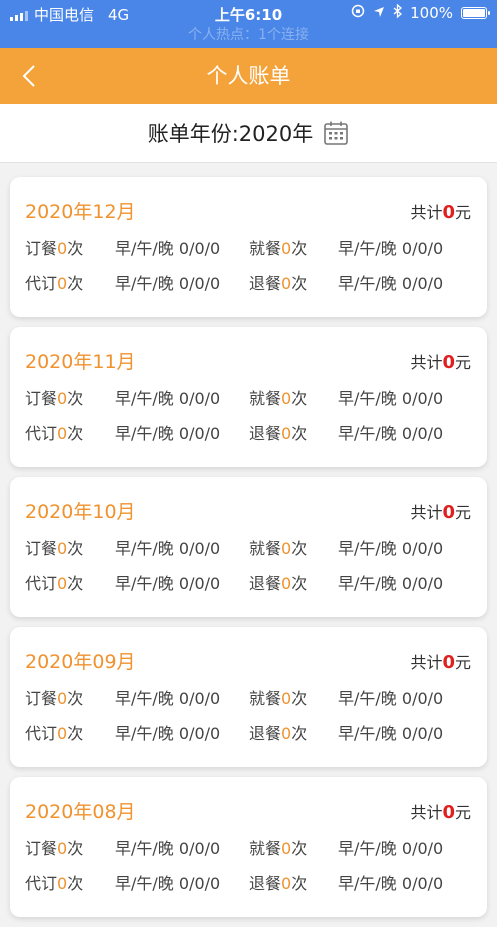 The height and width of the screenshot is (927, 497). What do you see at coordinates (248, 76) in the screenshot?
I see `nav-bar: 个人账单` at bounding box center [248, 76].